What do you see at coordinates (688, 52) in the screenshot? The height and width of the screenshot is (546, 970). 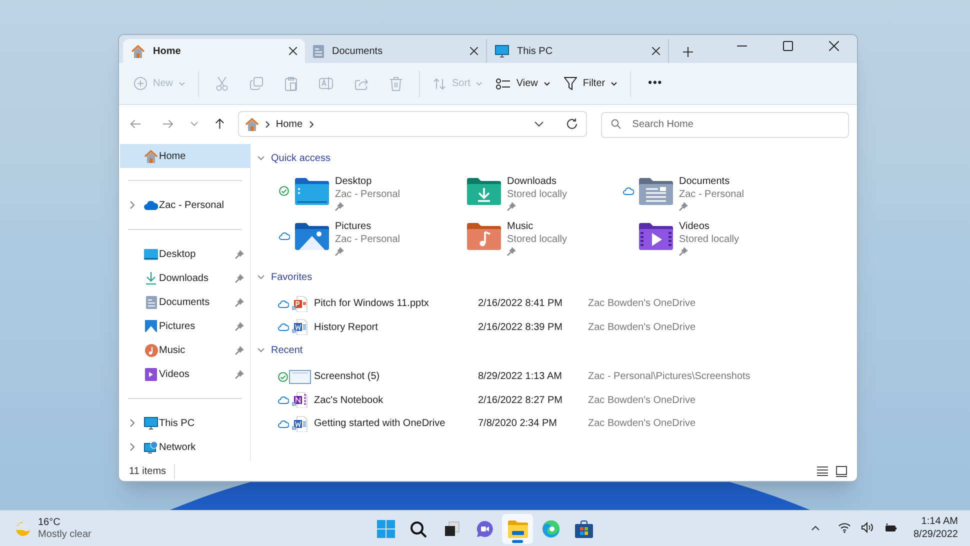 I see `new-tab-icon` at bounding box center [688, 52].